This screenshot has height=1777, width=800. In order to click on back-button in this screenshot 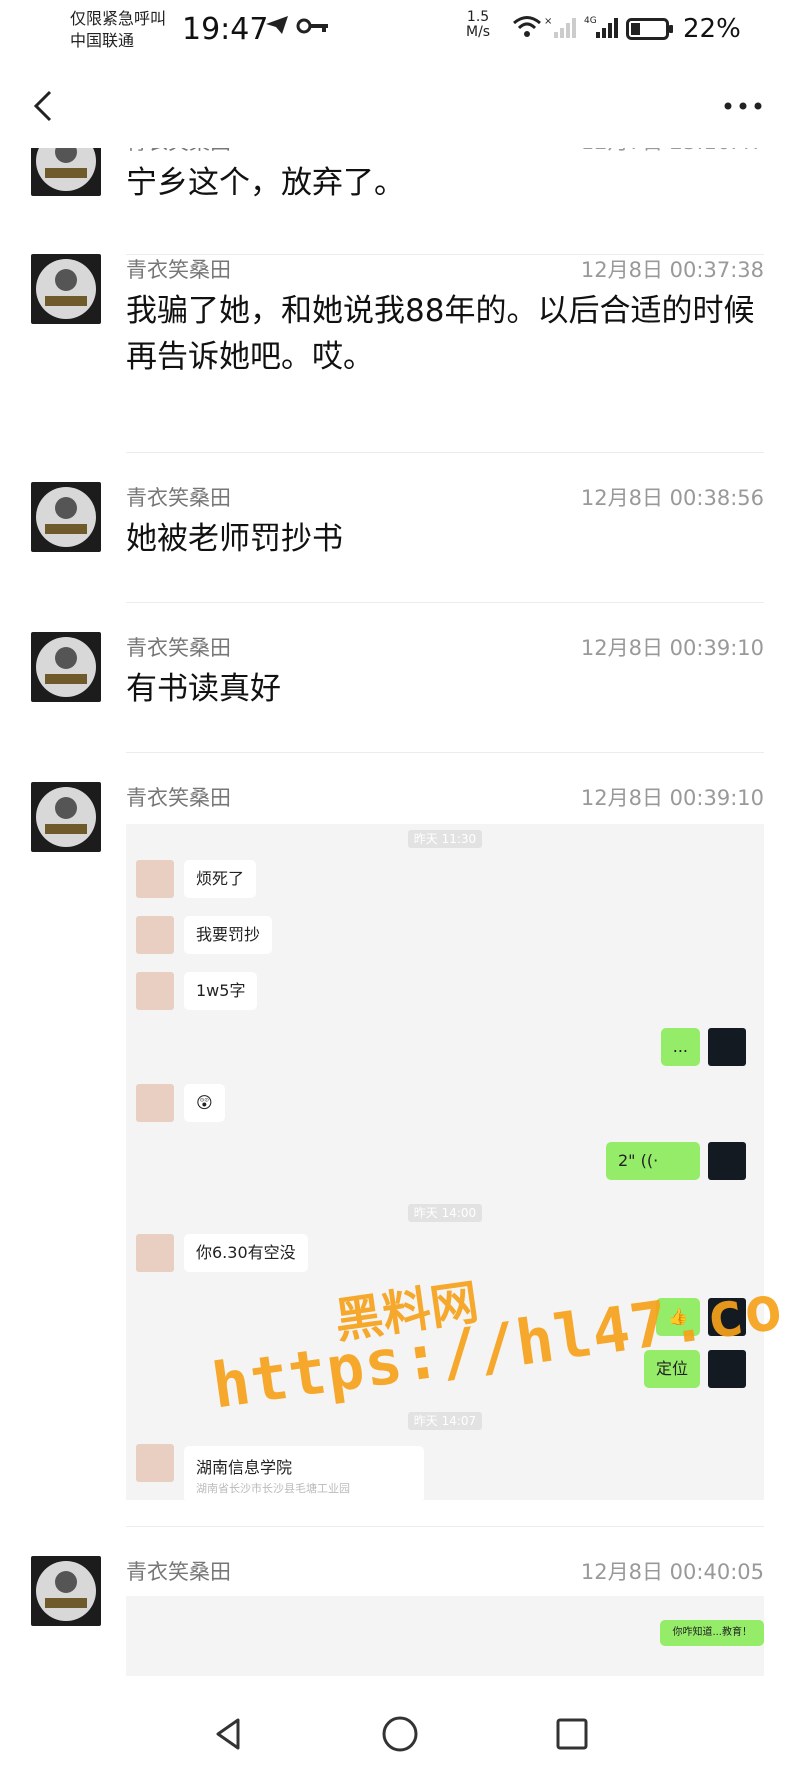, I will do `click(46, 106)`.